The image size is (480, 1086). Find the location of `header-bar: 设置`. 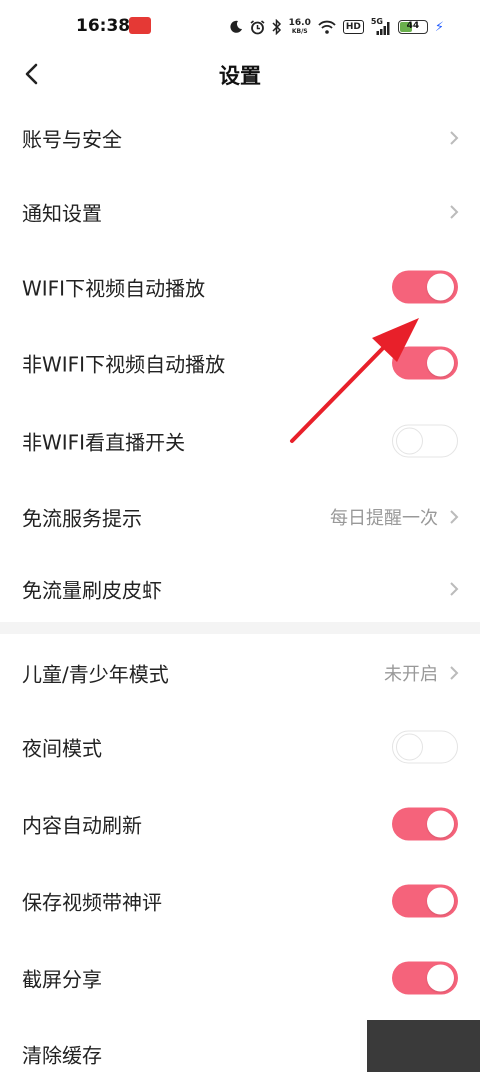

header-bar: 设置 is located at coordinates (240, 74).